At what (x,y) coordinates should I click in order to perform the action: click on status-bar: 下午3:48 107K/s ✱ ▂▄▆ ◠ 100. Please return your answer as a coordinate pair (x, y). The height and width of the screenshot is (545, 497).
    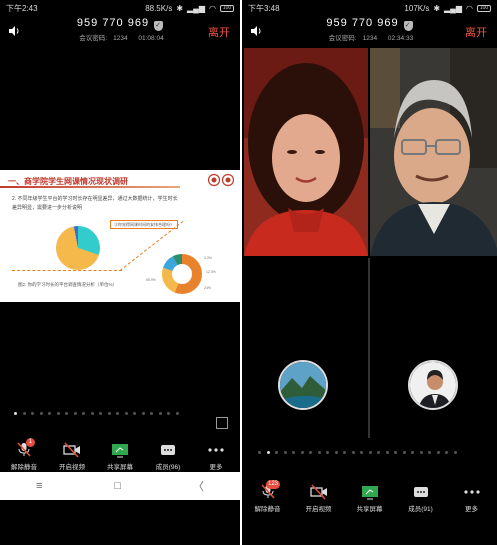
    Looking at the image, I should click on (369, 8).